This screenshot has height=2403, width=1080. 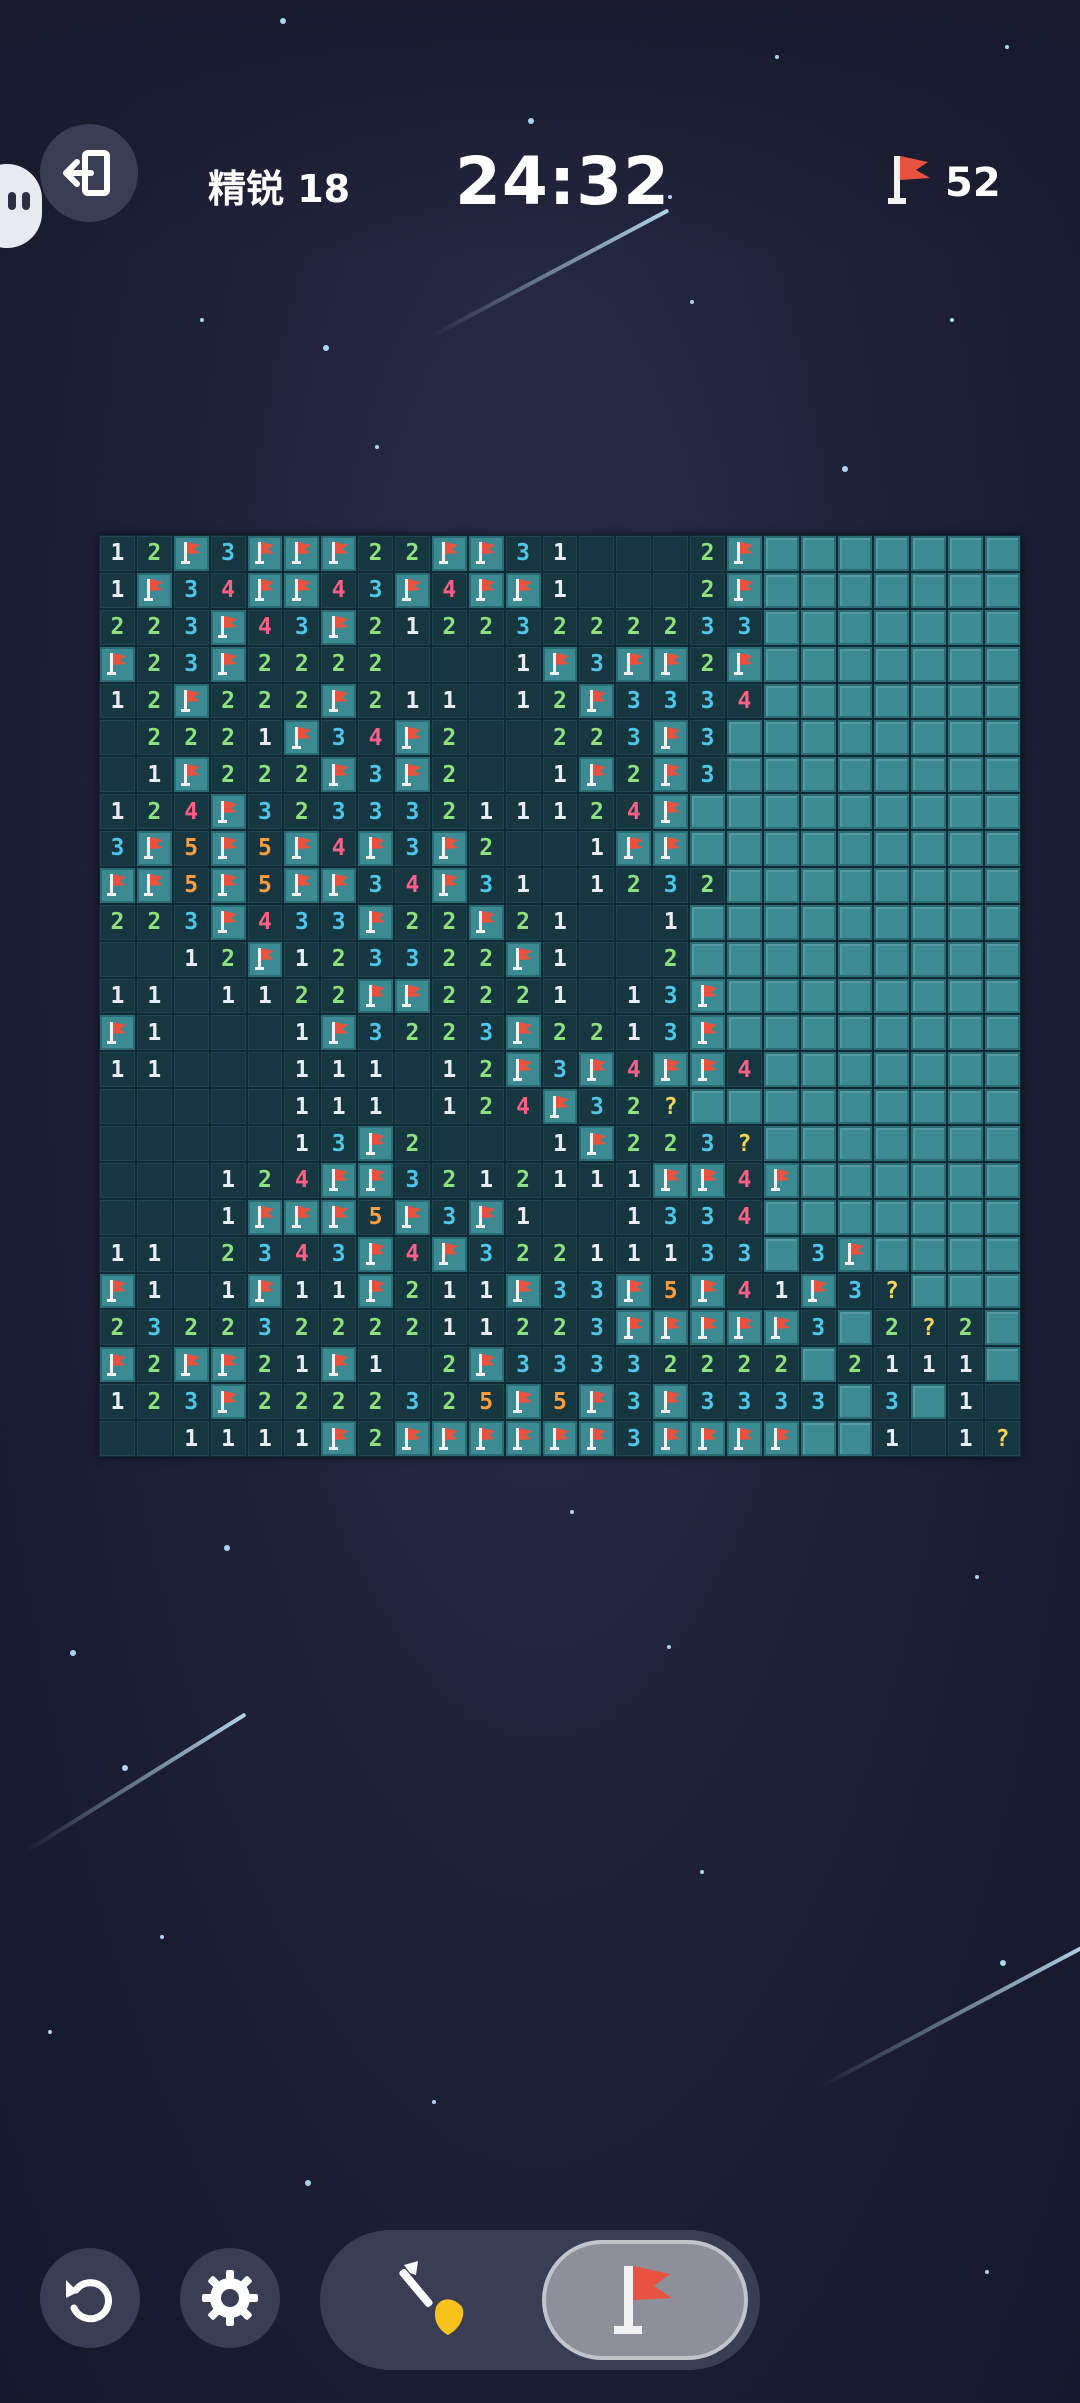 I want to click on question-cell: ?, so click(x=671, y=1107).